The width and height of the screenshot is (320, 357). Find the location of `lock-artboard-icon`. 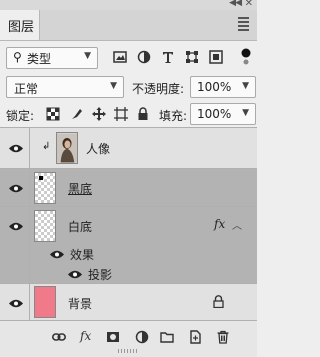

lock-artboard-icon is located at coordinates (121, 114).